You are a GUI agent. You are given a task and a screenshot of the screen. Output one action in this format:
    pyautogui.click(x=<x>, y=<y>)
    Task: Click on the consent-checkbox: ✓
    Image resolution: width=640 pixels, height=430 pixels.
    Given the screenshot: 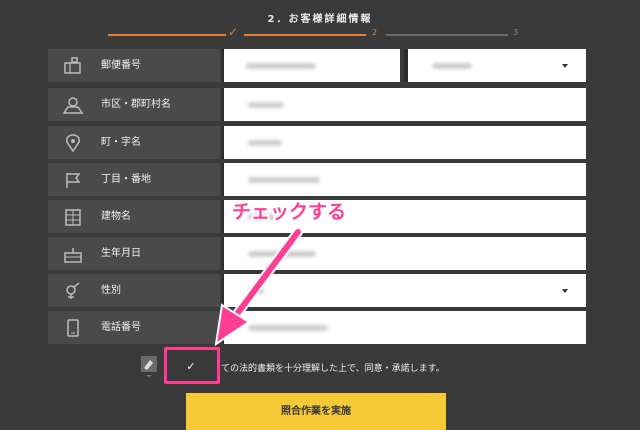 What is the action you would take?
    pyautogui.click(x=191, y=367)
    